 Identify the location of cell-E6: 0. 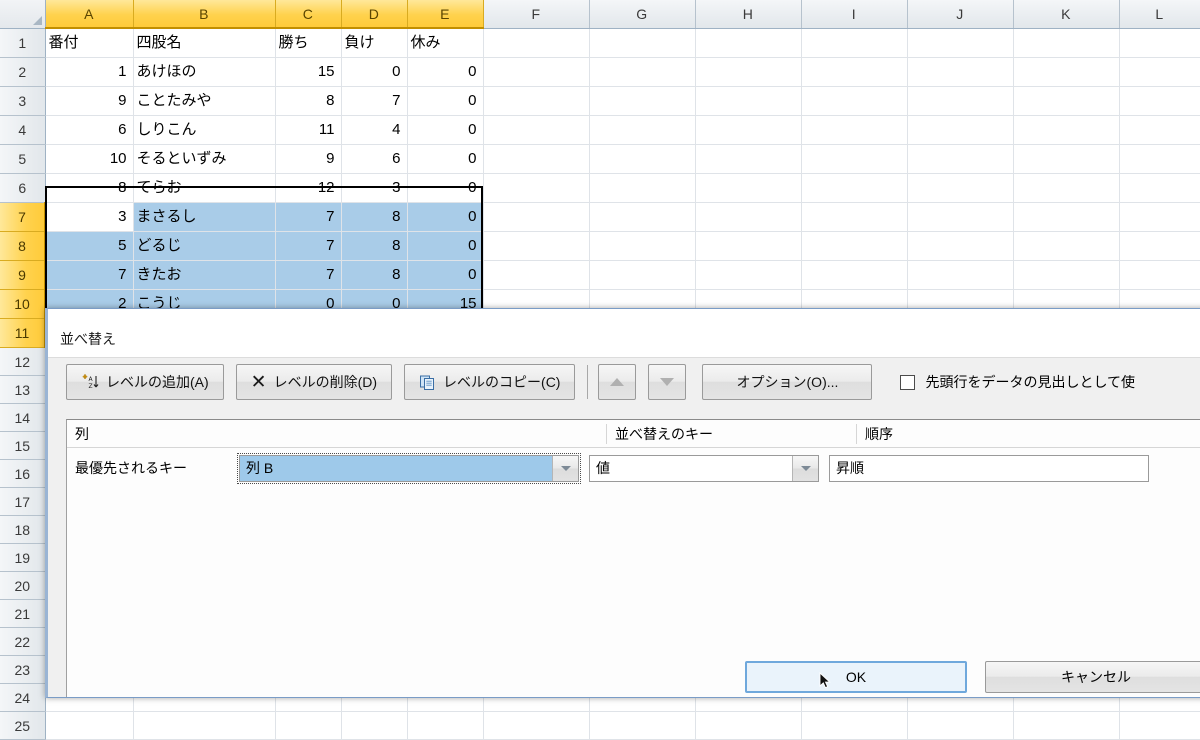
(445, 188).